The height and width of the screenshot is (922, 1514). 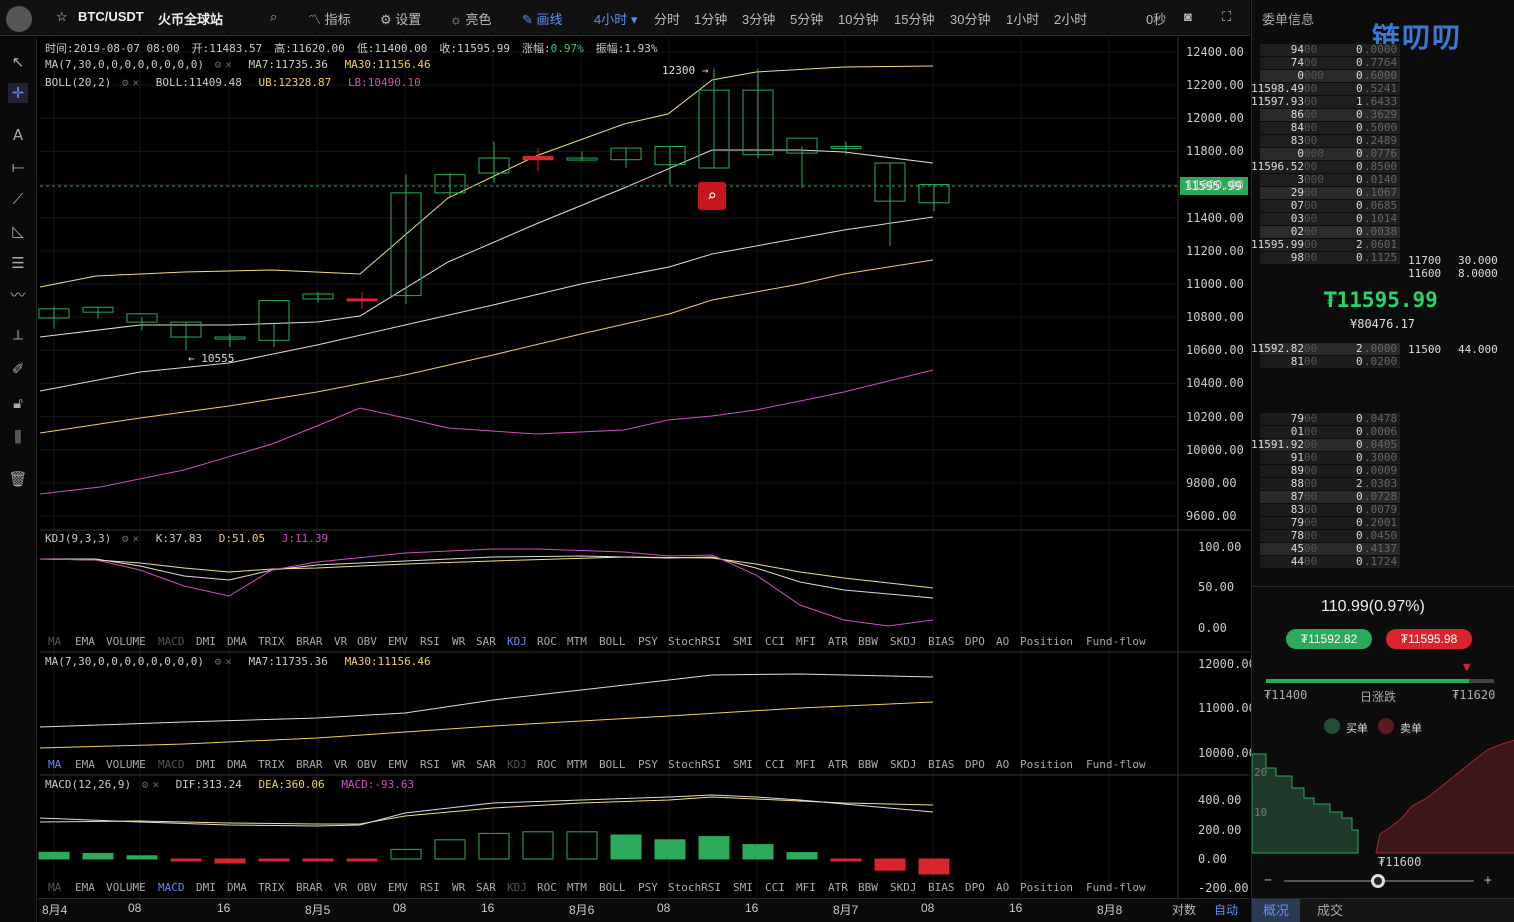 What do you see at coordinates (1378, 881) in the screenshot?
I see `zoom-slider-handle` at bounding box center [1378, 881].